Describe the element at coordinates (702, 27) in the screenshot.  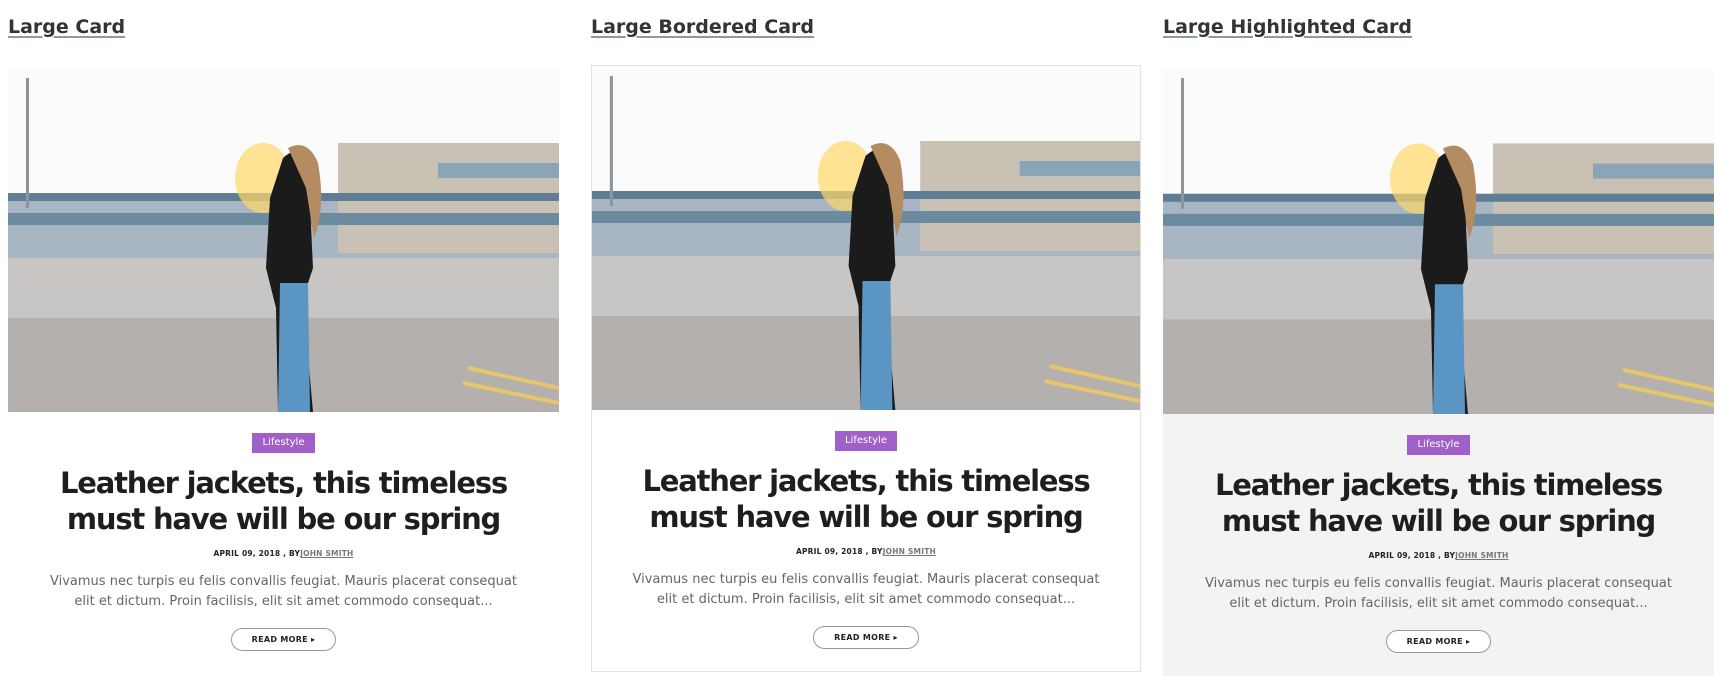
I see `section-title-large-bordered-card: Large Bordered Card` at that location.